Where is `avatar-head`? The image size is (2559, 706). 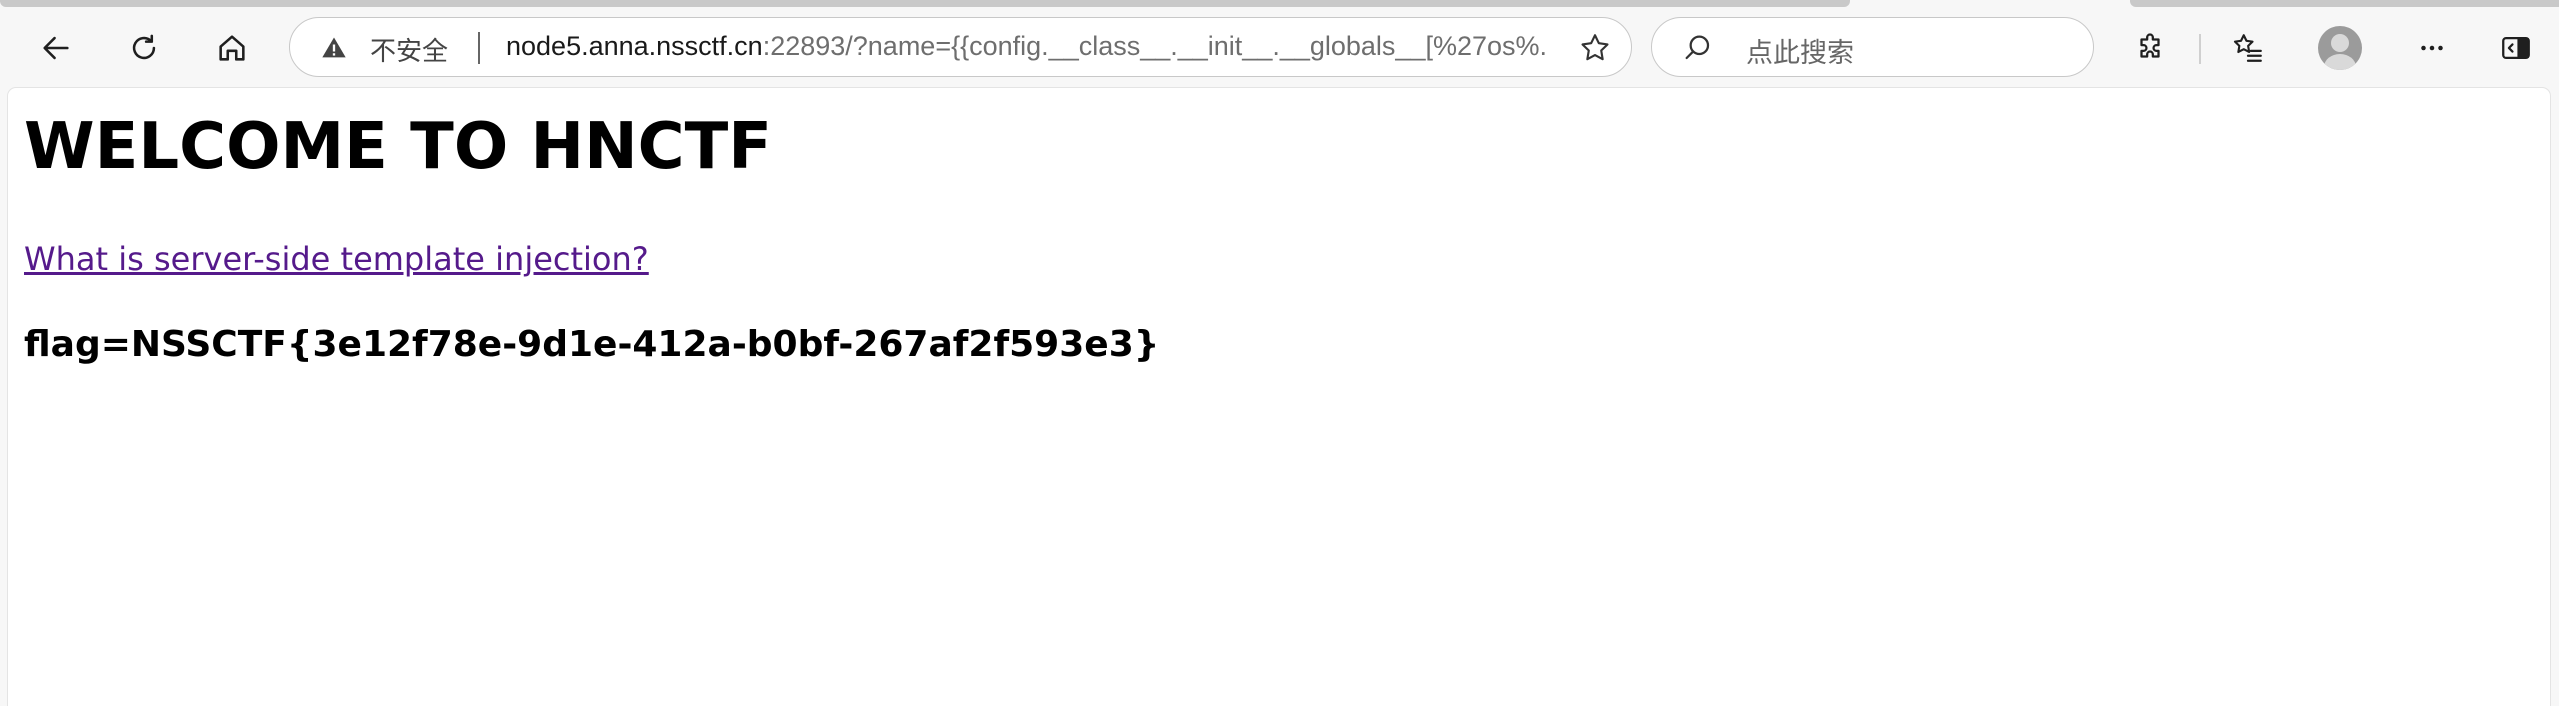
avatar-head is located at coordinates (2340, 43).